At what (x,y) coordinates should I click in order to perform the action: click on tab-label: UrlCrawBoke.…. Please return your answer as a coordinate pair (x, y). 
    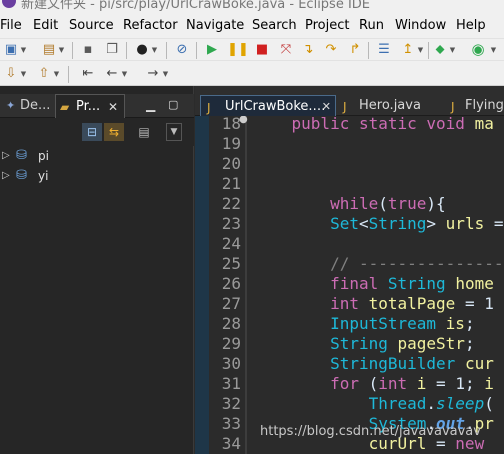
    Looking at the image, I should click on (275, 106).